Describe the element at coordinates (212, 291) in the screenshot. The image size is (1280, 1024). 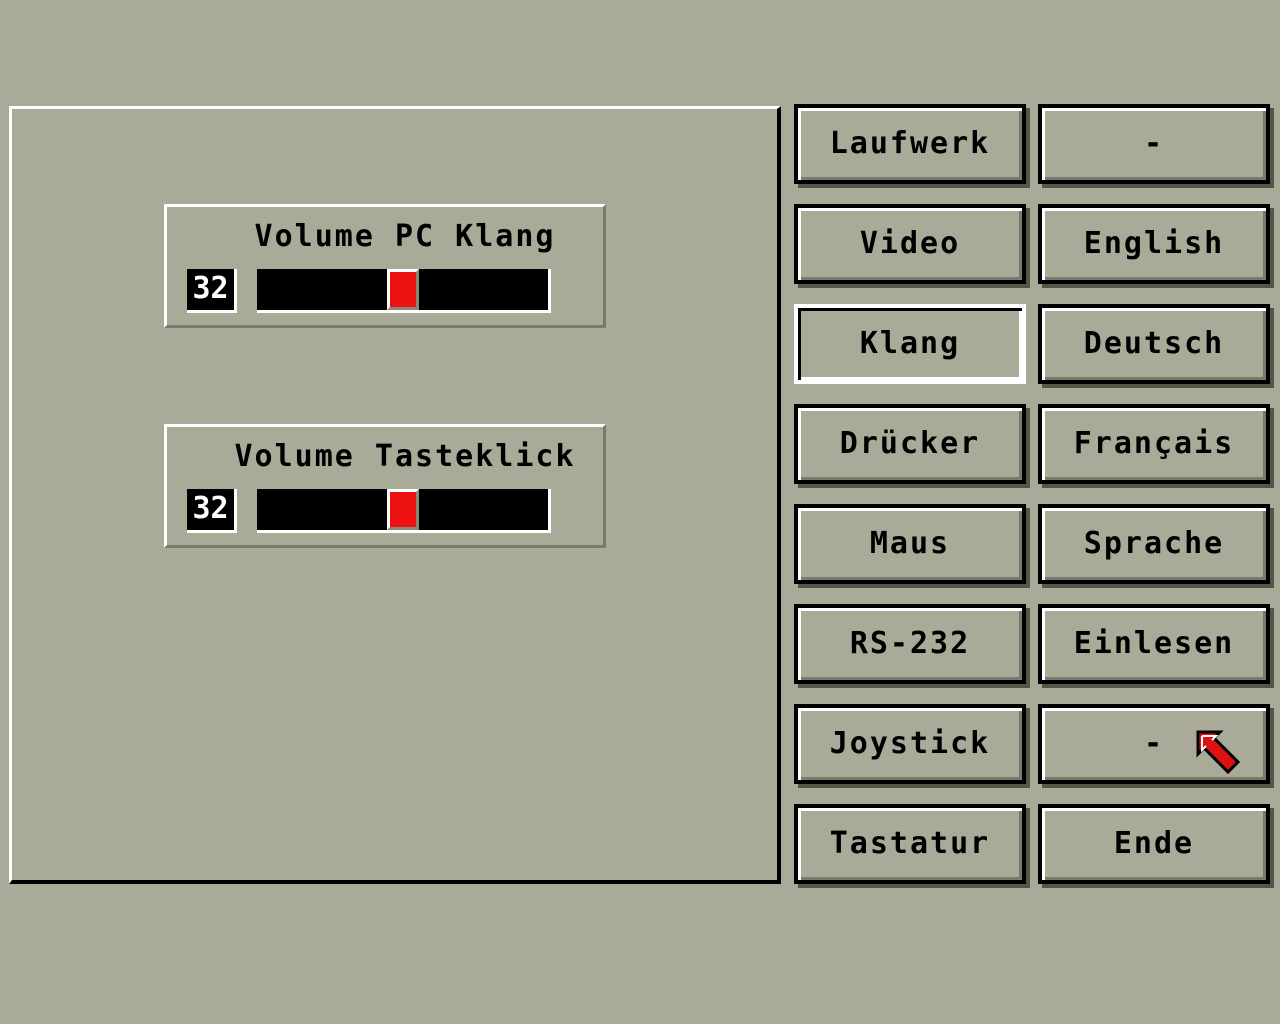
I see `volume-pc-sound-value: 32` at that location.